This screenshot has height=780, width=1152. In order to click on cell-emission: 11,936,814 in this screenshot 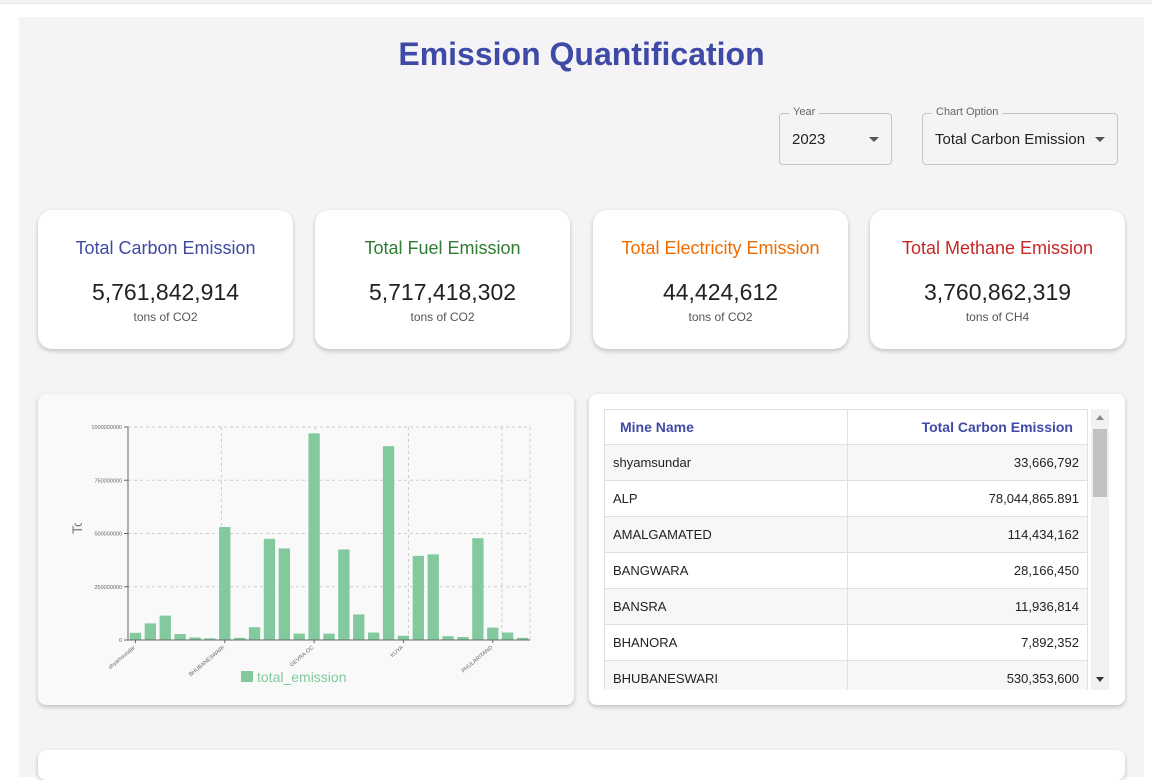, I will do `click(967, 606)`.